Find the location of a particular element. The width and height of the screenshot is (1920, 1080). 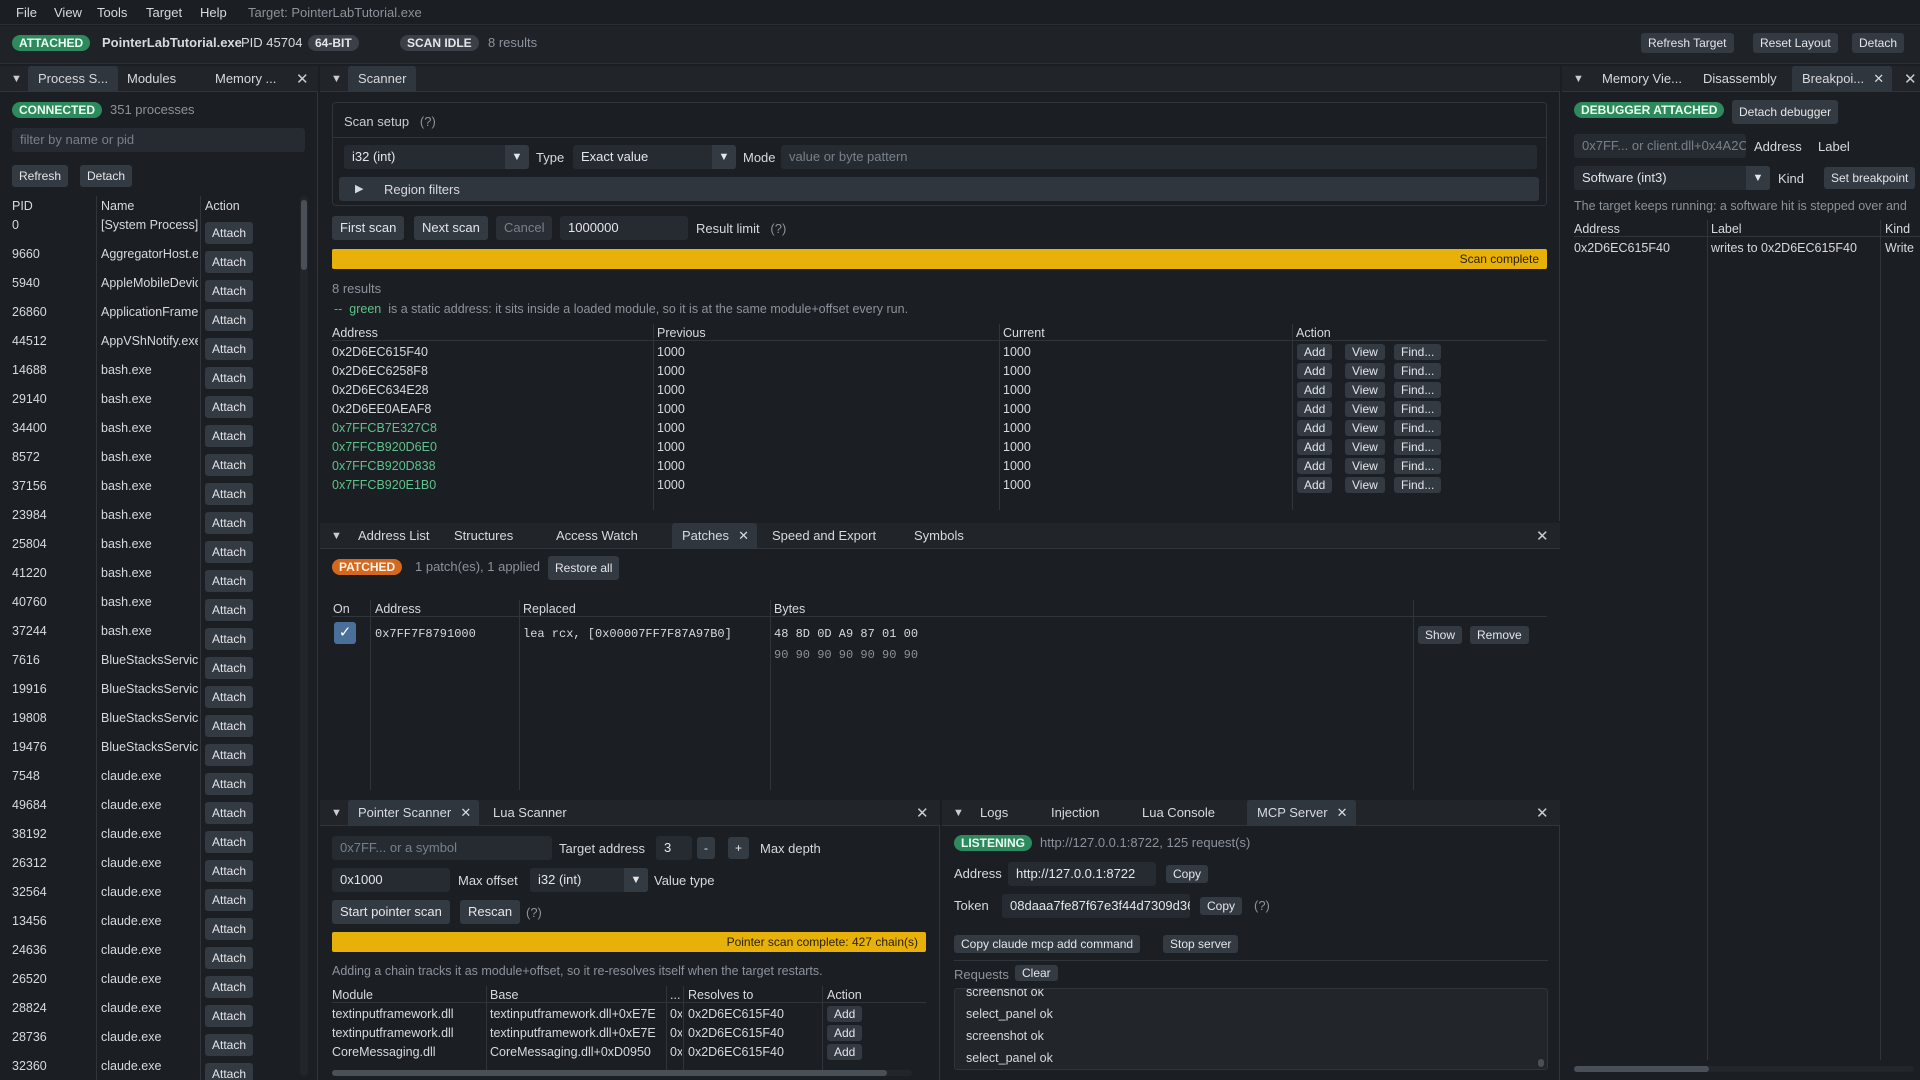

tab-structures: Structures is located at coordinates (483, 536).